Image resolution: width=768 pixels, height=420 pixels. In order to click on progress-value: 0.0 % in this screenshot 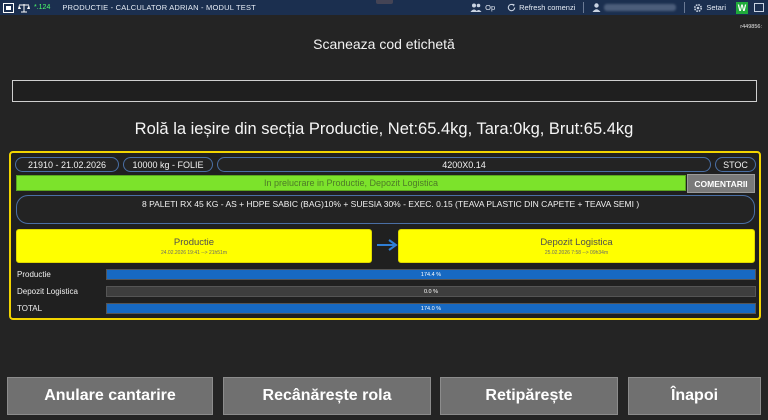, I will do `click(431, 291)`.